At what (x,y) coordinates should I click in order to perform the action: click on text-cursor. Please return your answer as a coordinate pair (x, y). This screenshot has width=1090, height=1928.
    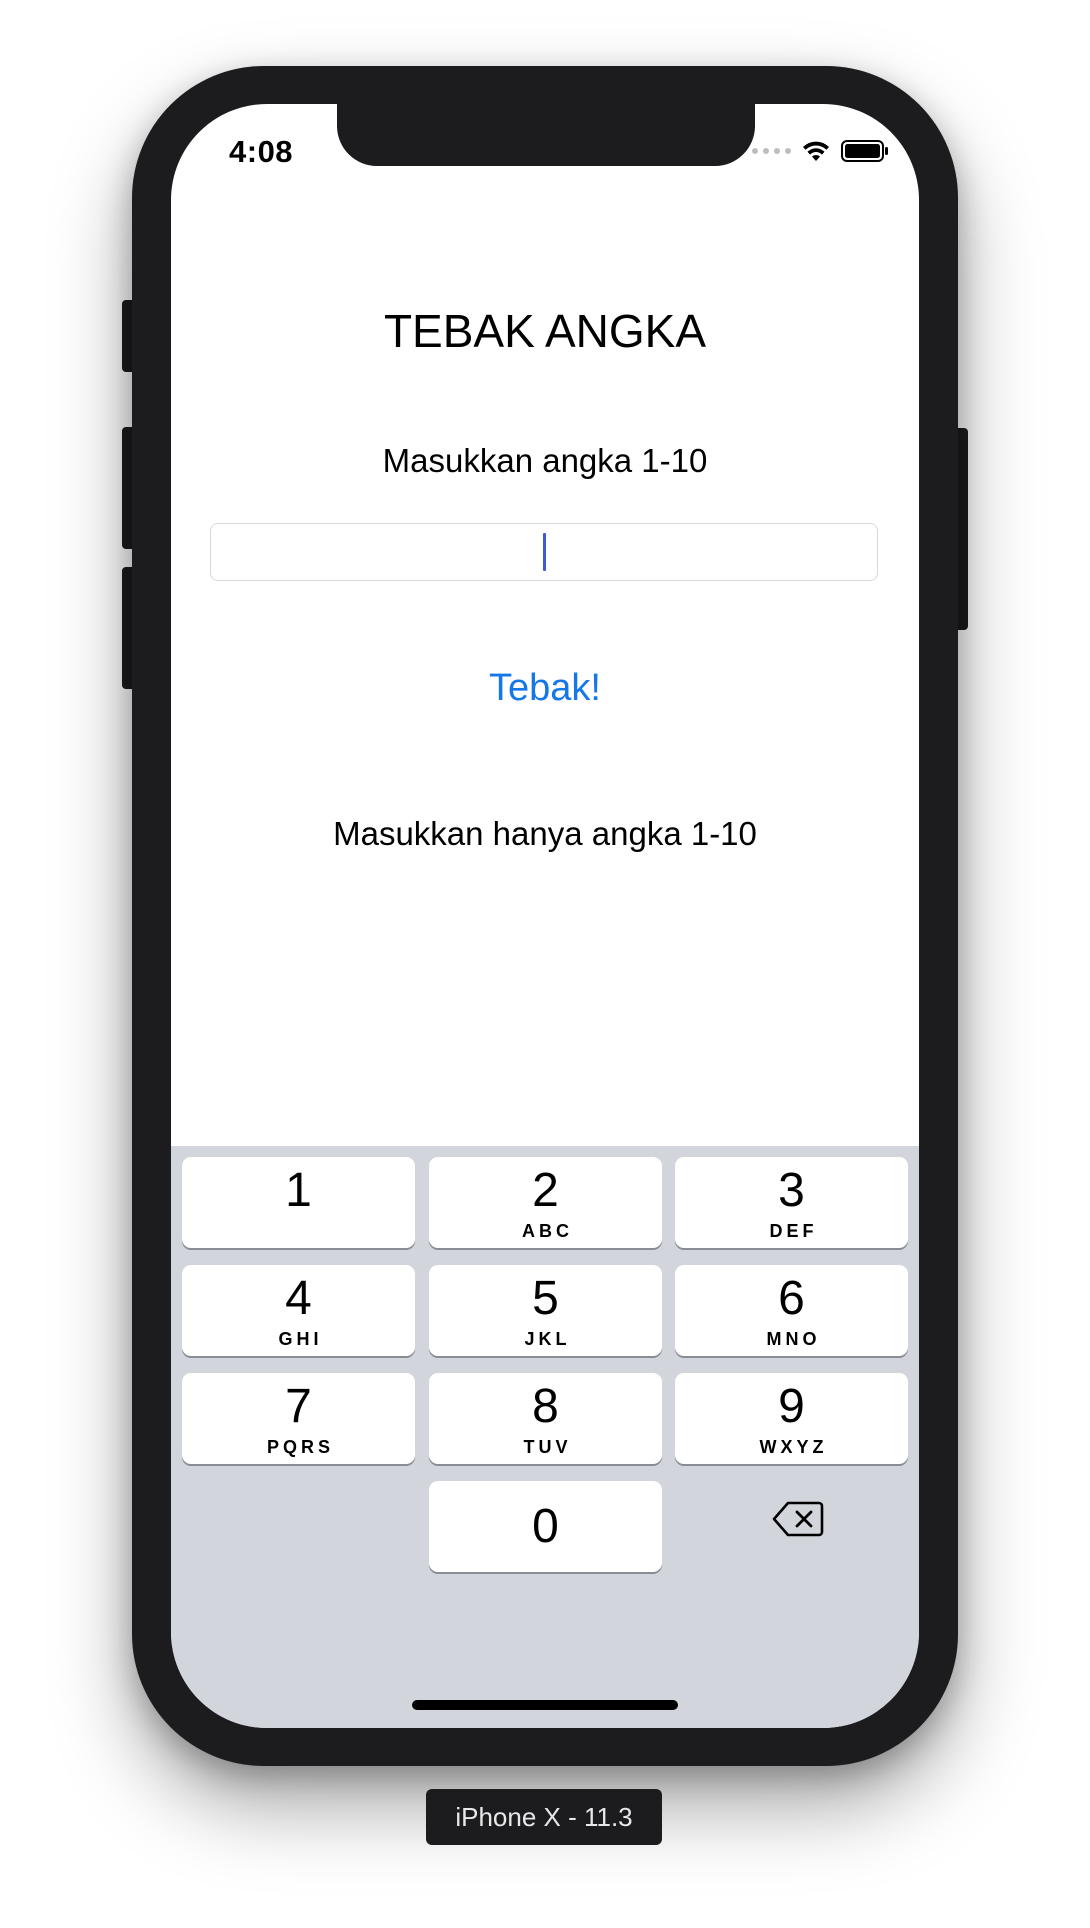
    Looking at the image, I should click on (544, 552).